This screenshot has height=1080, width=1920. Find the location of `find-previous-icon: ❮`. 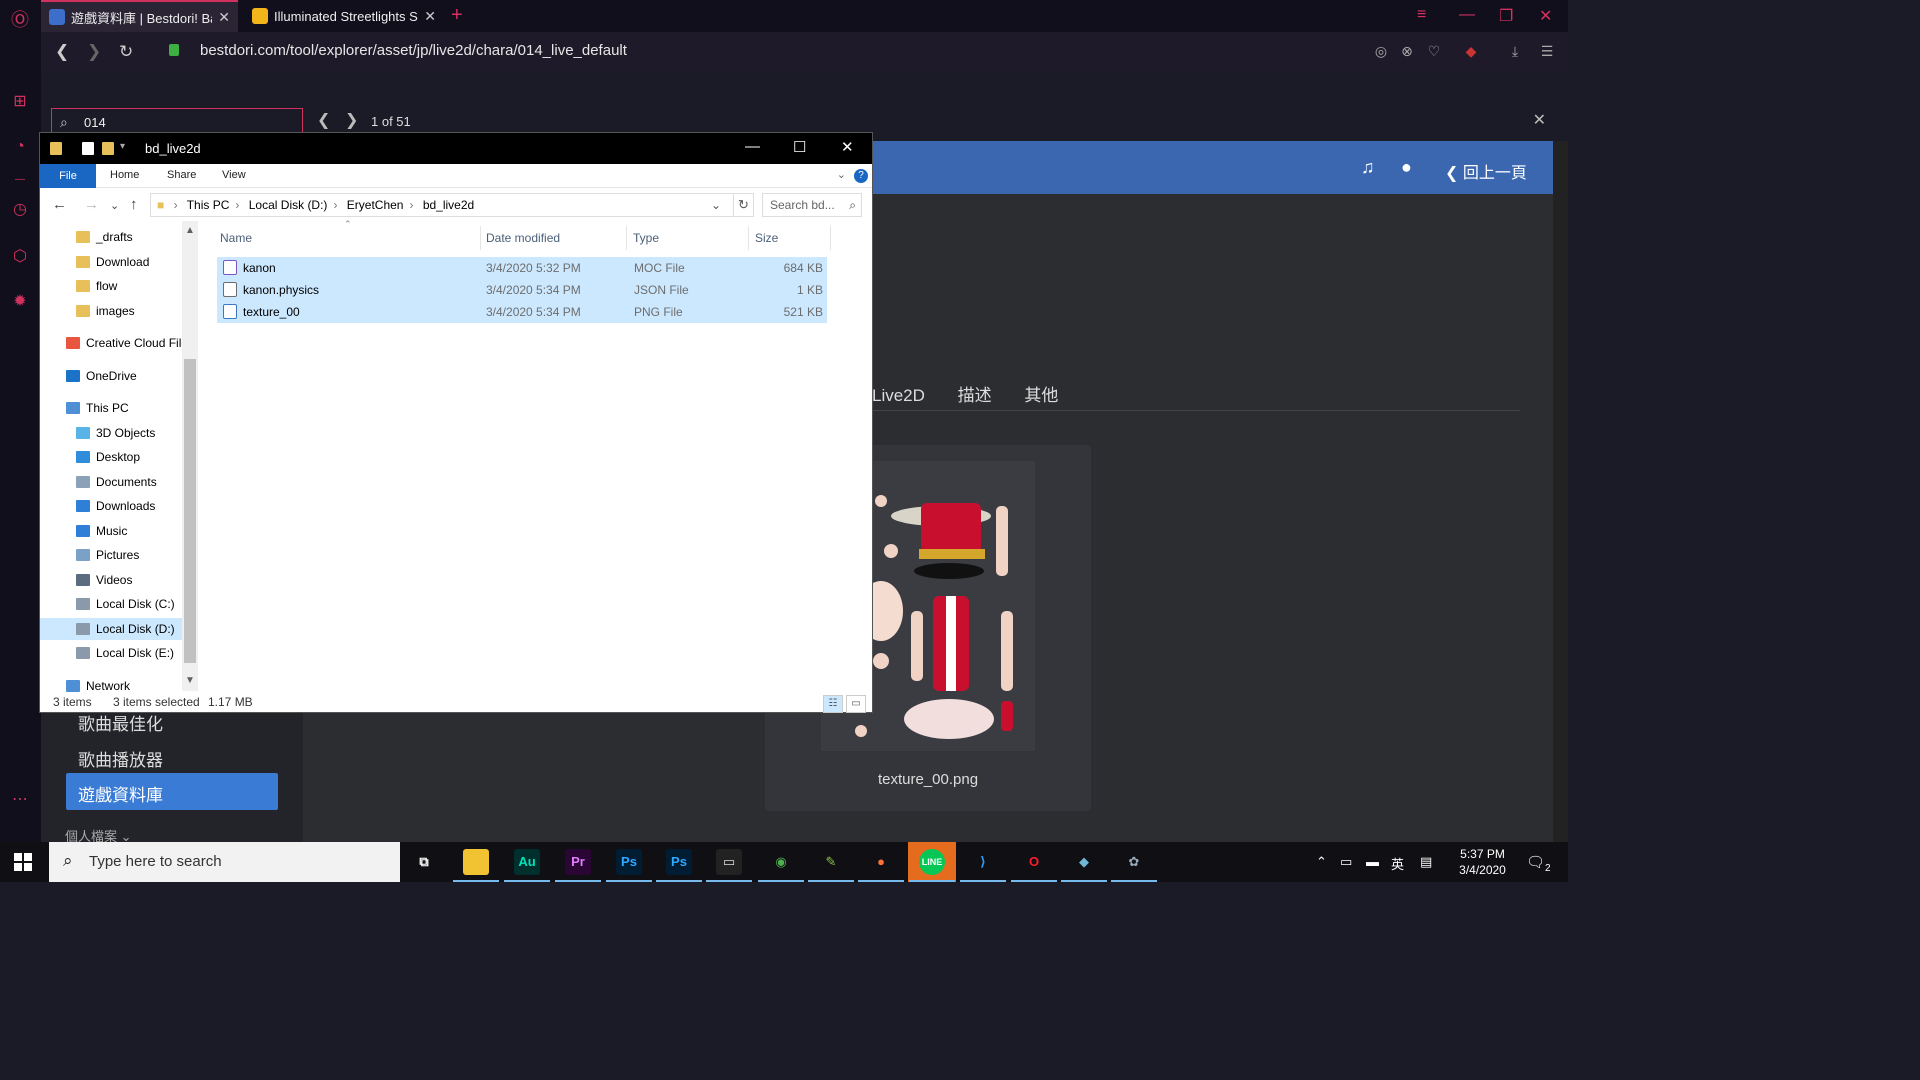

find-previous-icon: ❮ is located at coordinates (323, 120).